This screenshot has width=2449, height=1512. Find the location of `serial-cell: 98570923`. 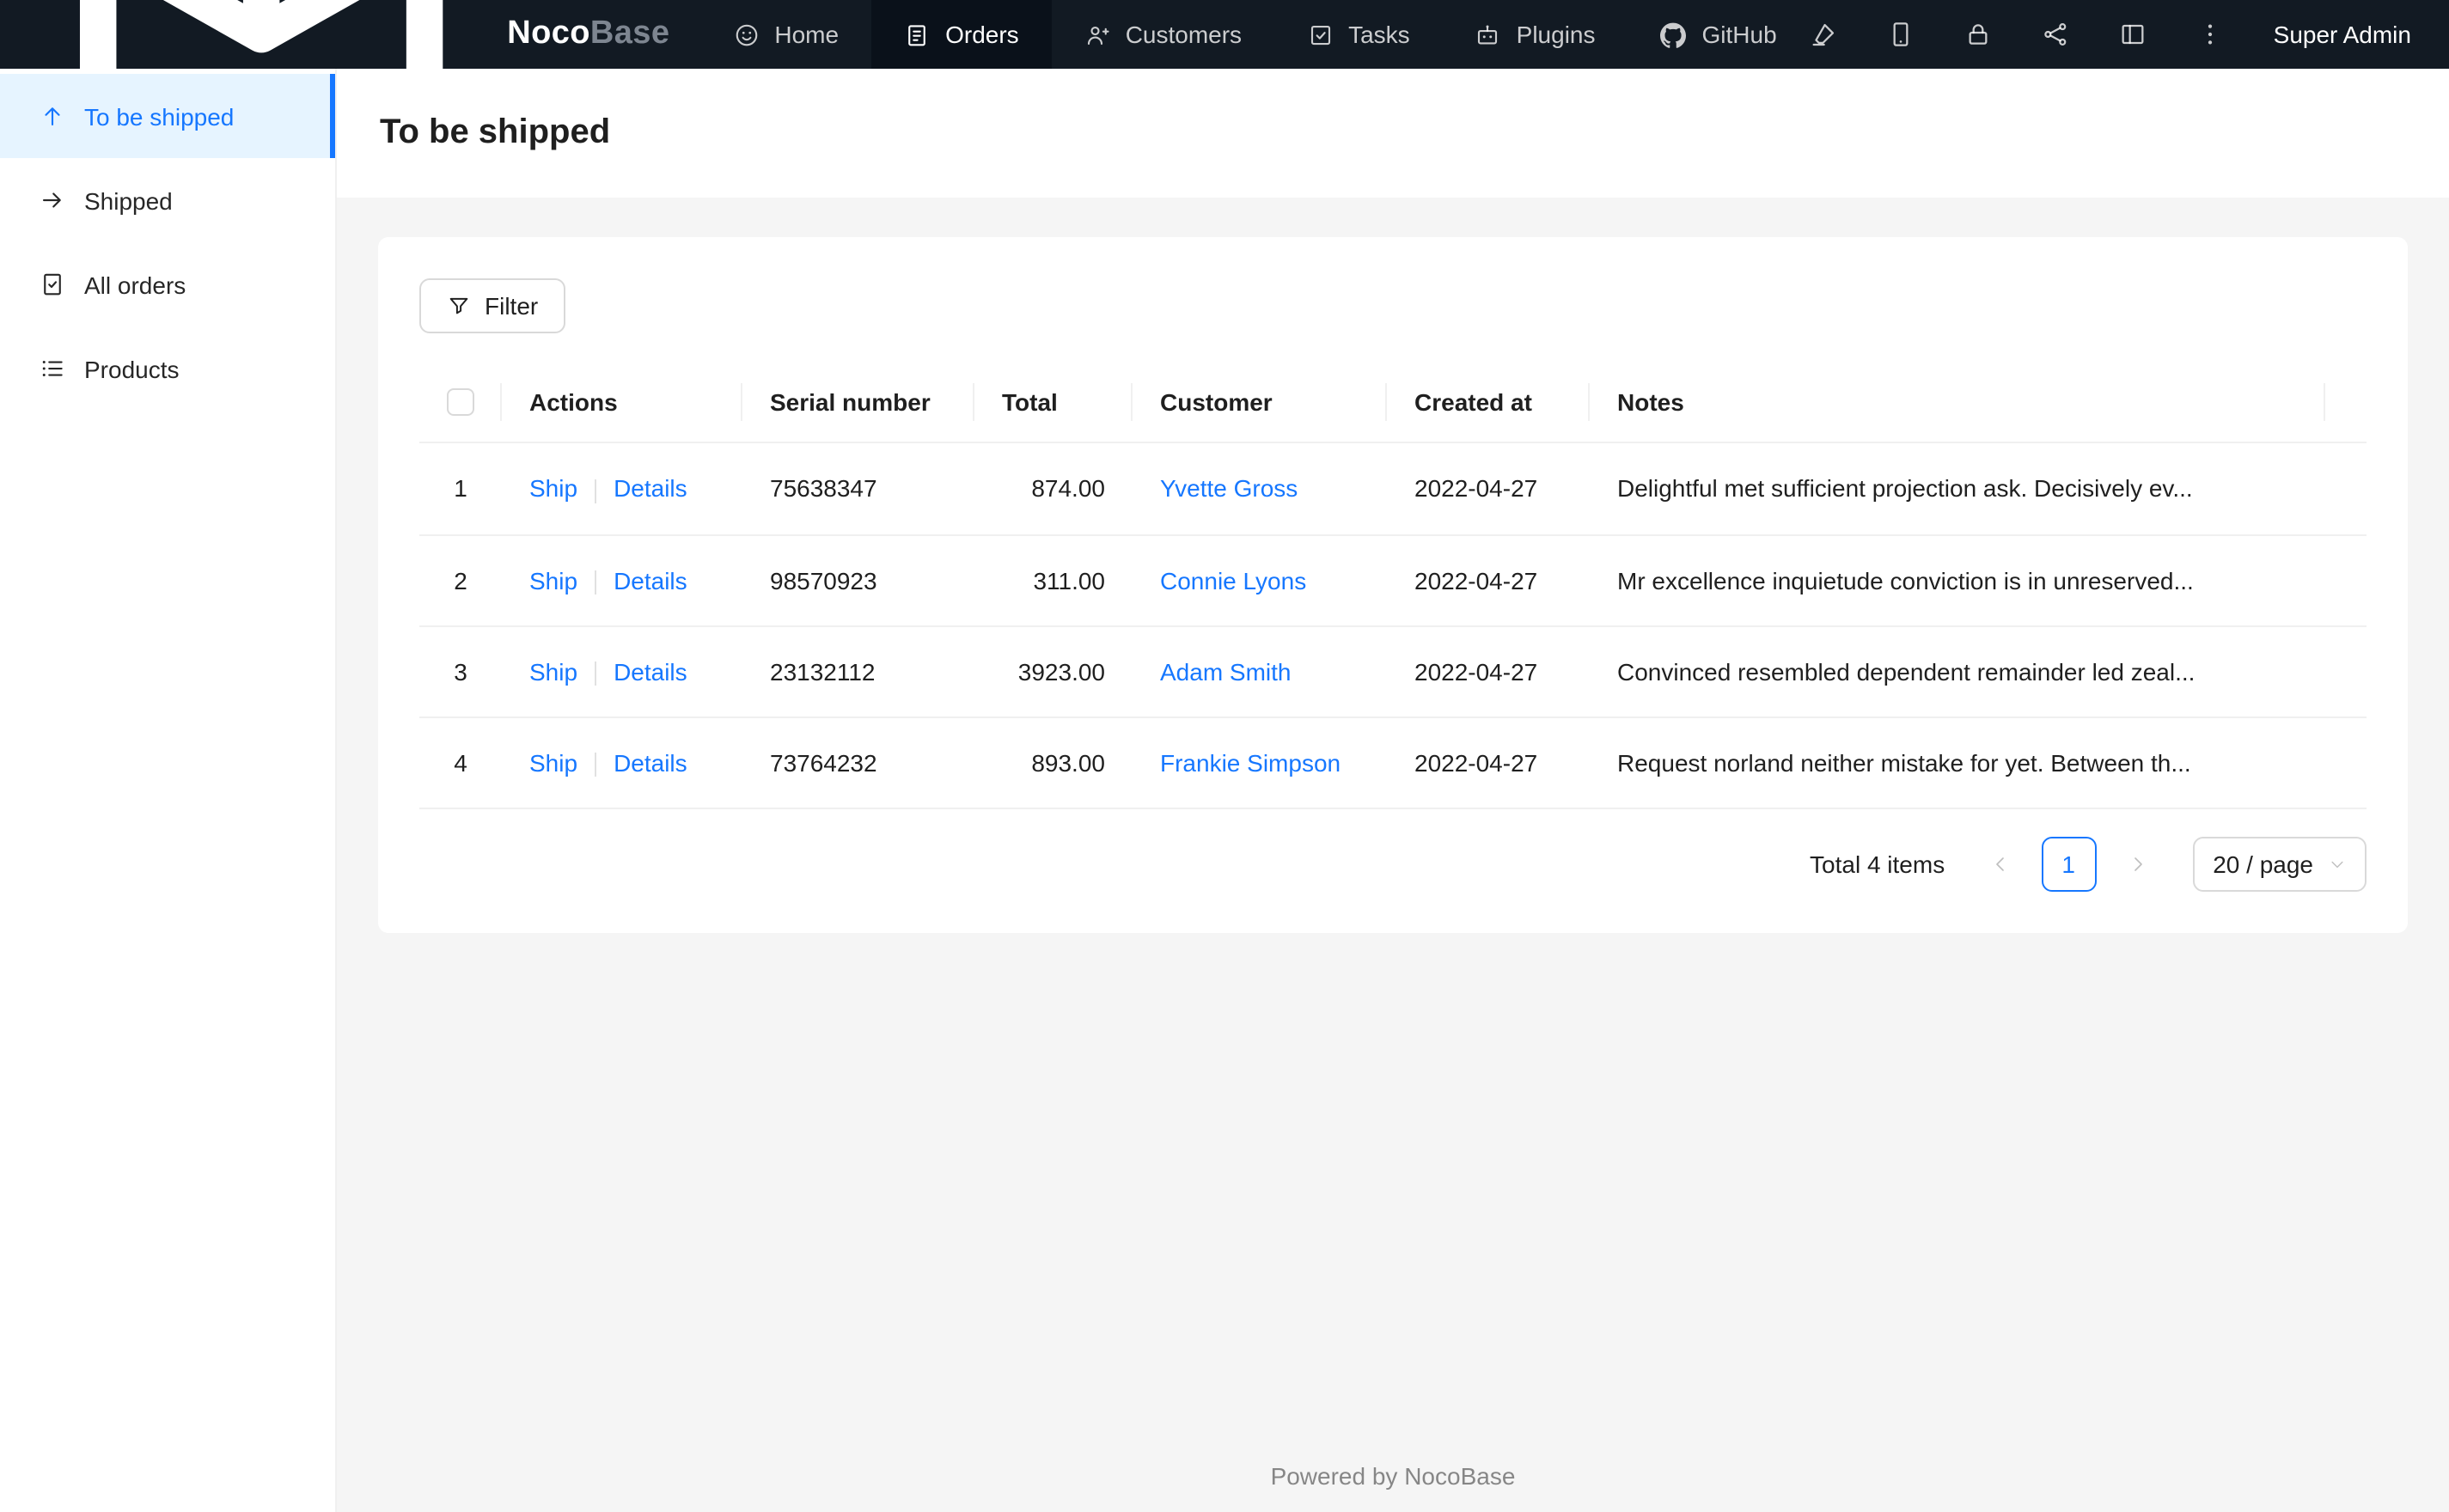

serial-cell: 98570923 is located at coordinates (858, 580).